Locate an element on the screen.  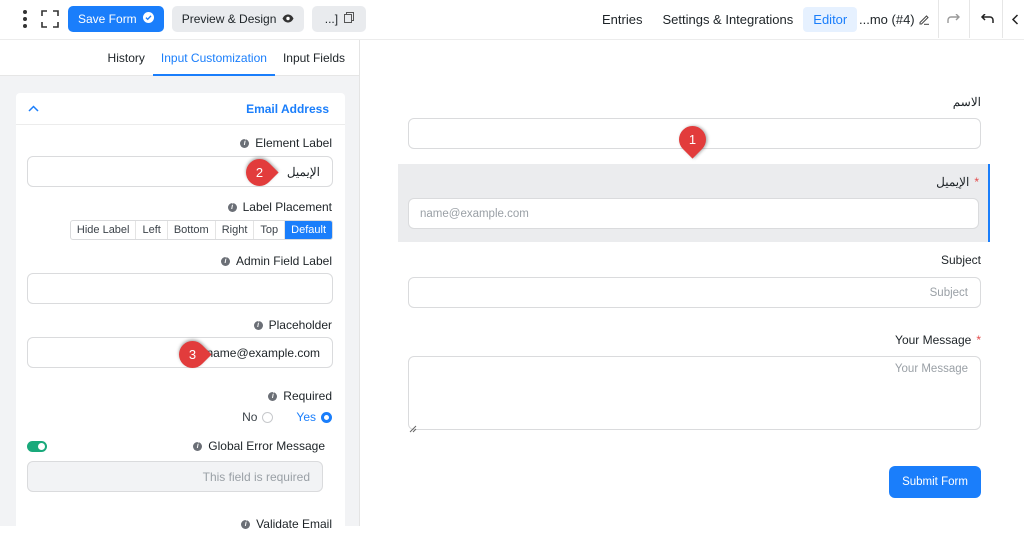
callout-number: 3 is located at coordinates (192, 354).